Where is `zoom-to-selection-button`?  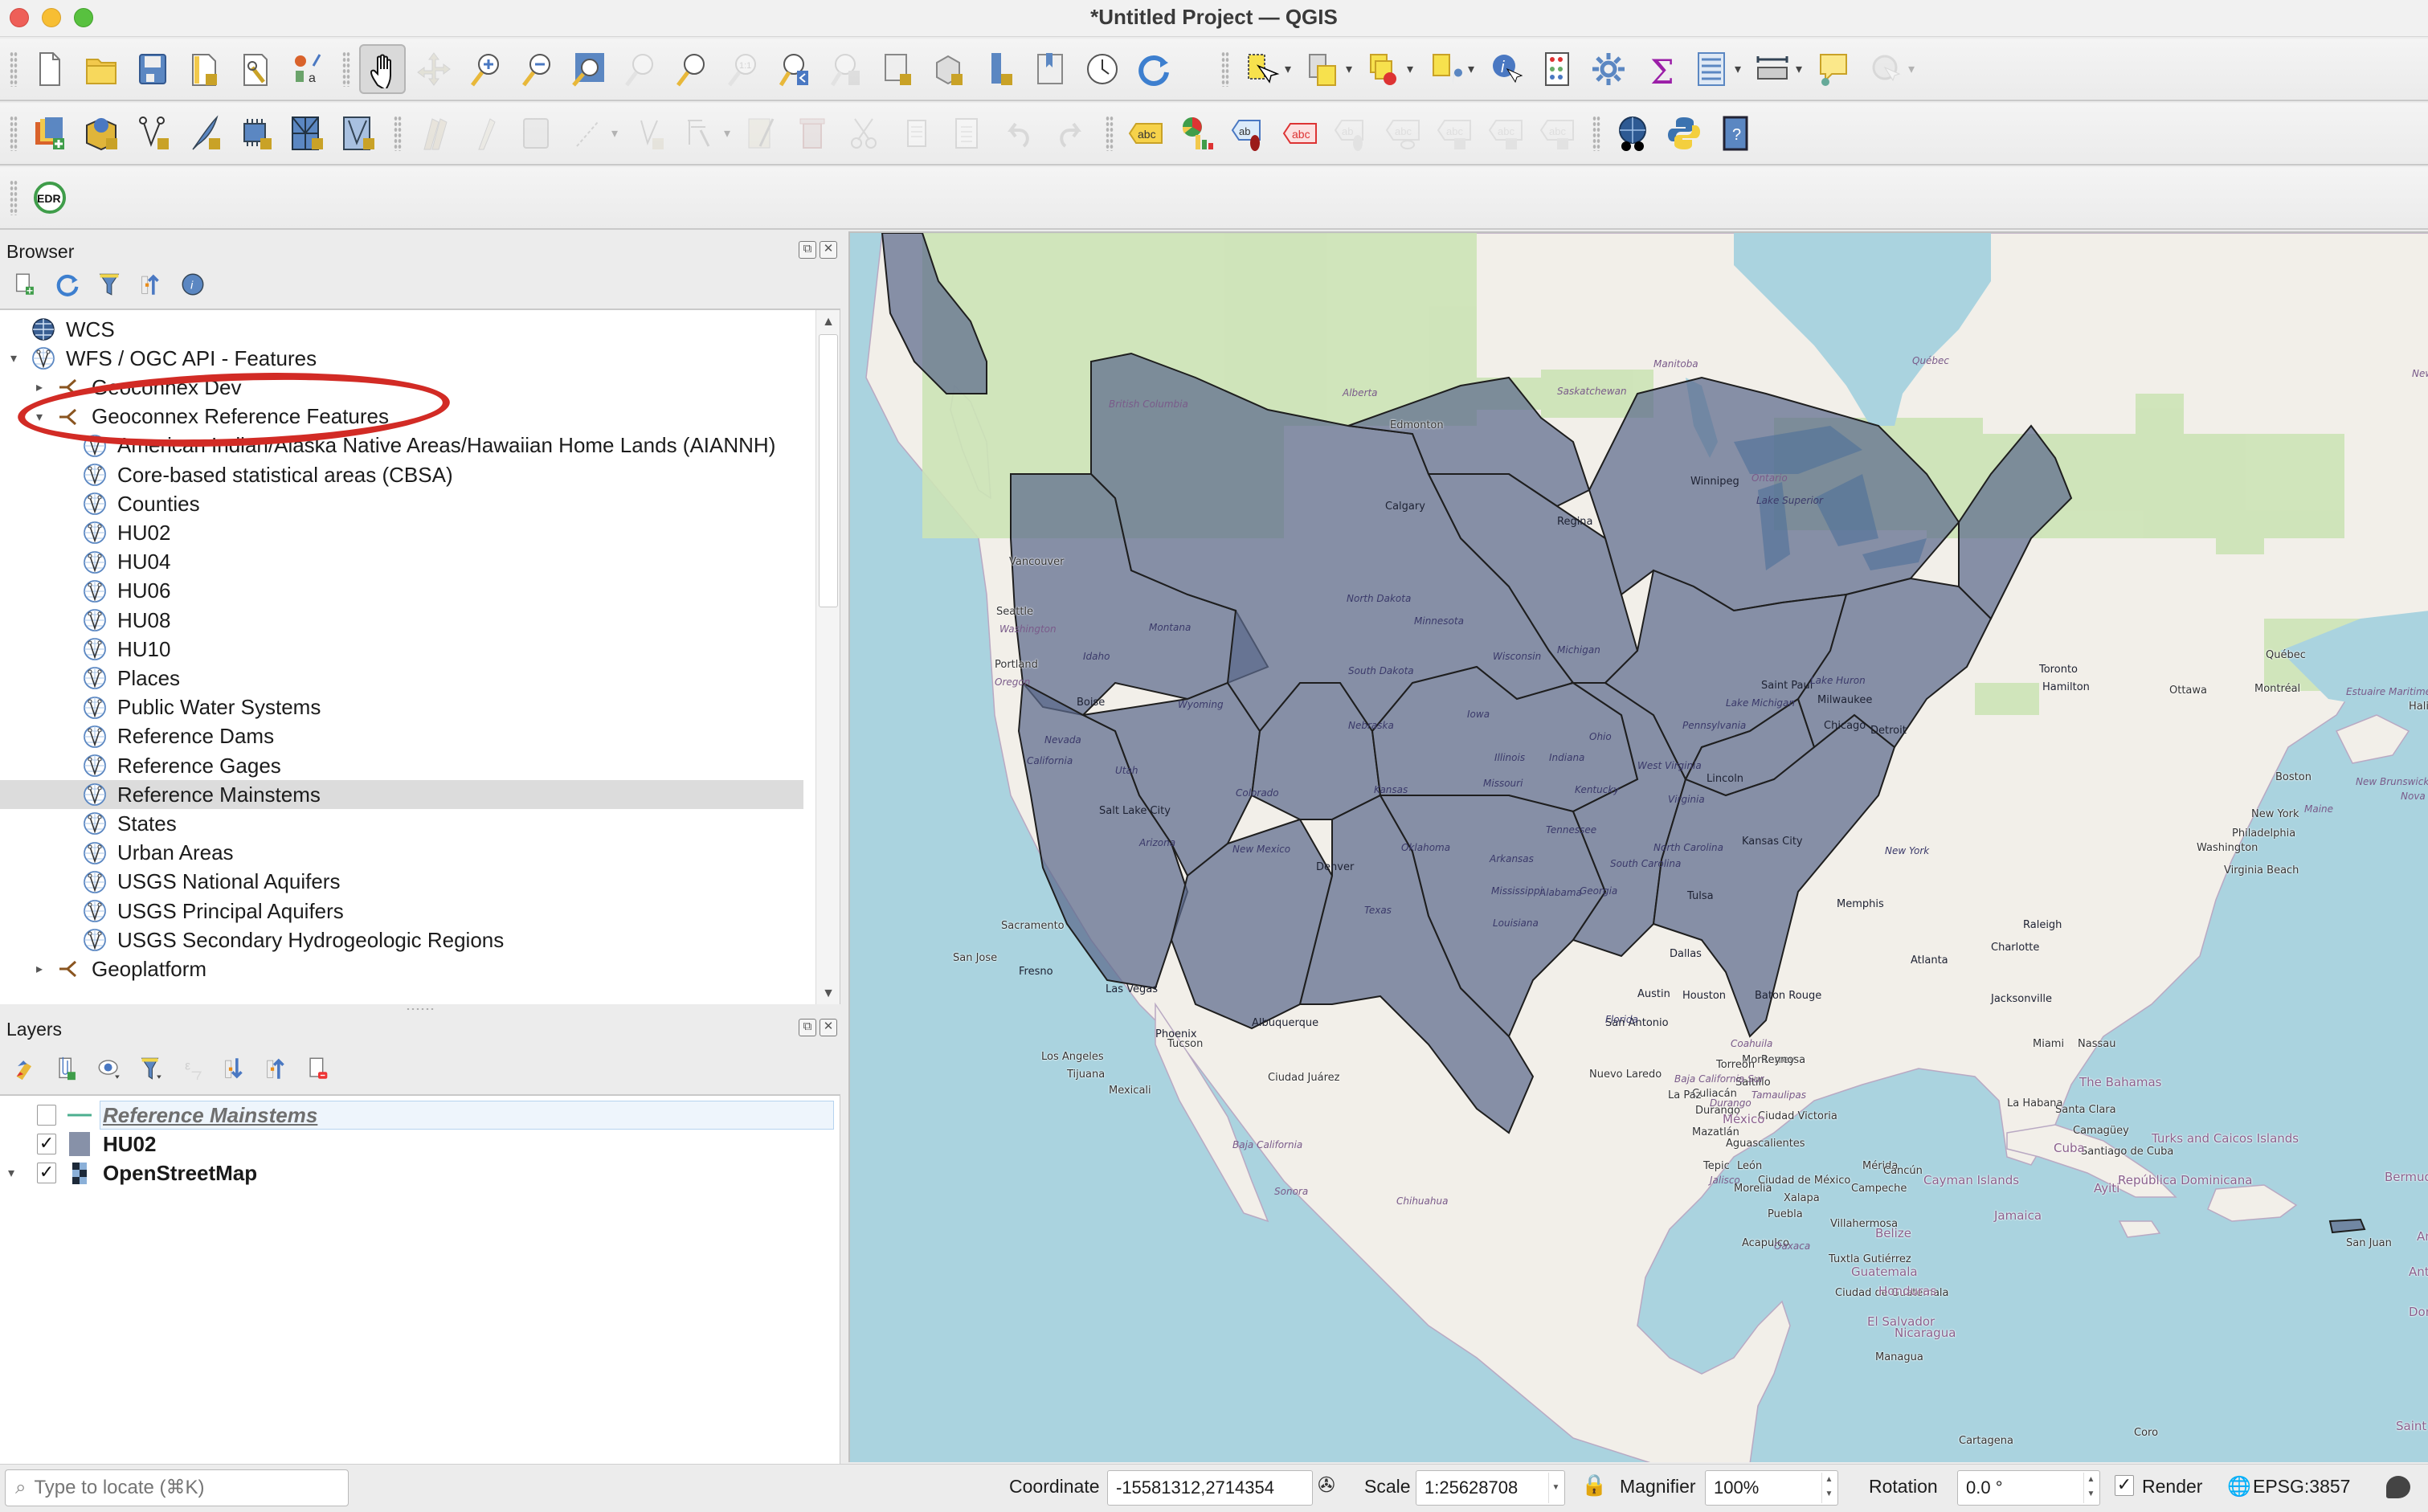 zoom-to-selection-button is located at coordinates (639, 69).